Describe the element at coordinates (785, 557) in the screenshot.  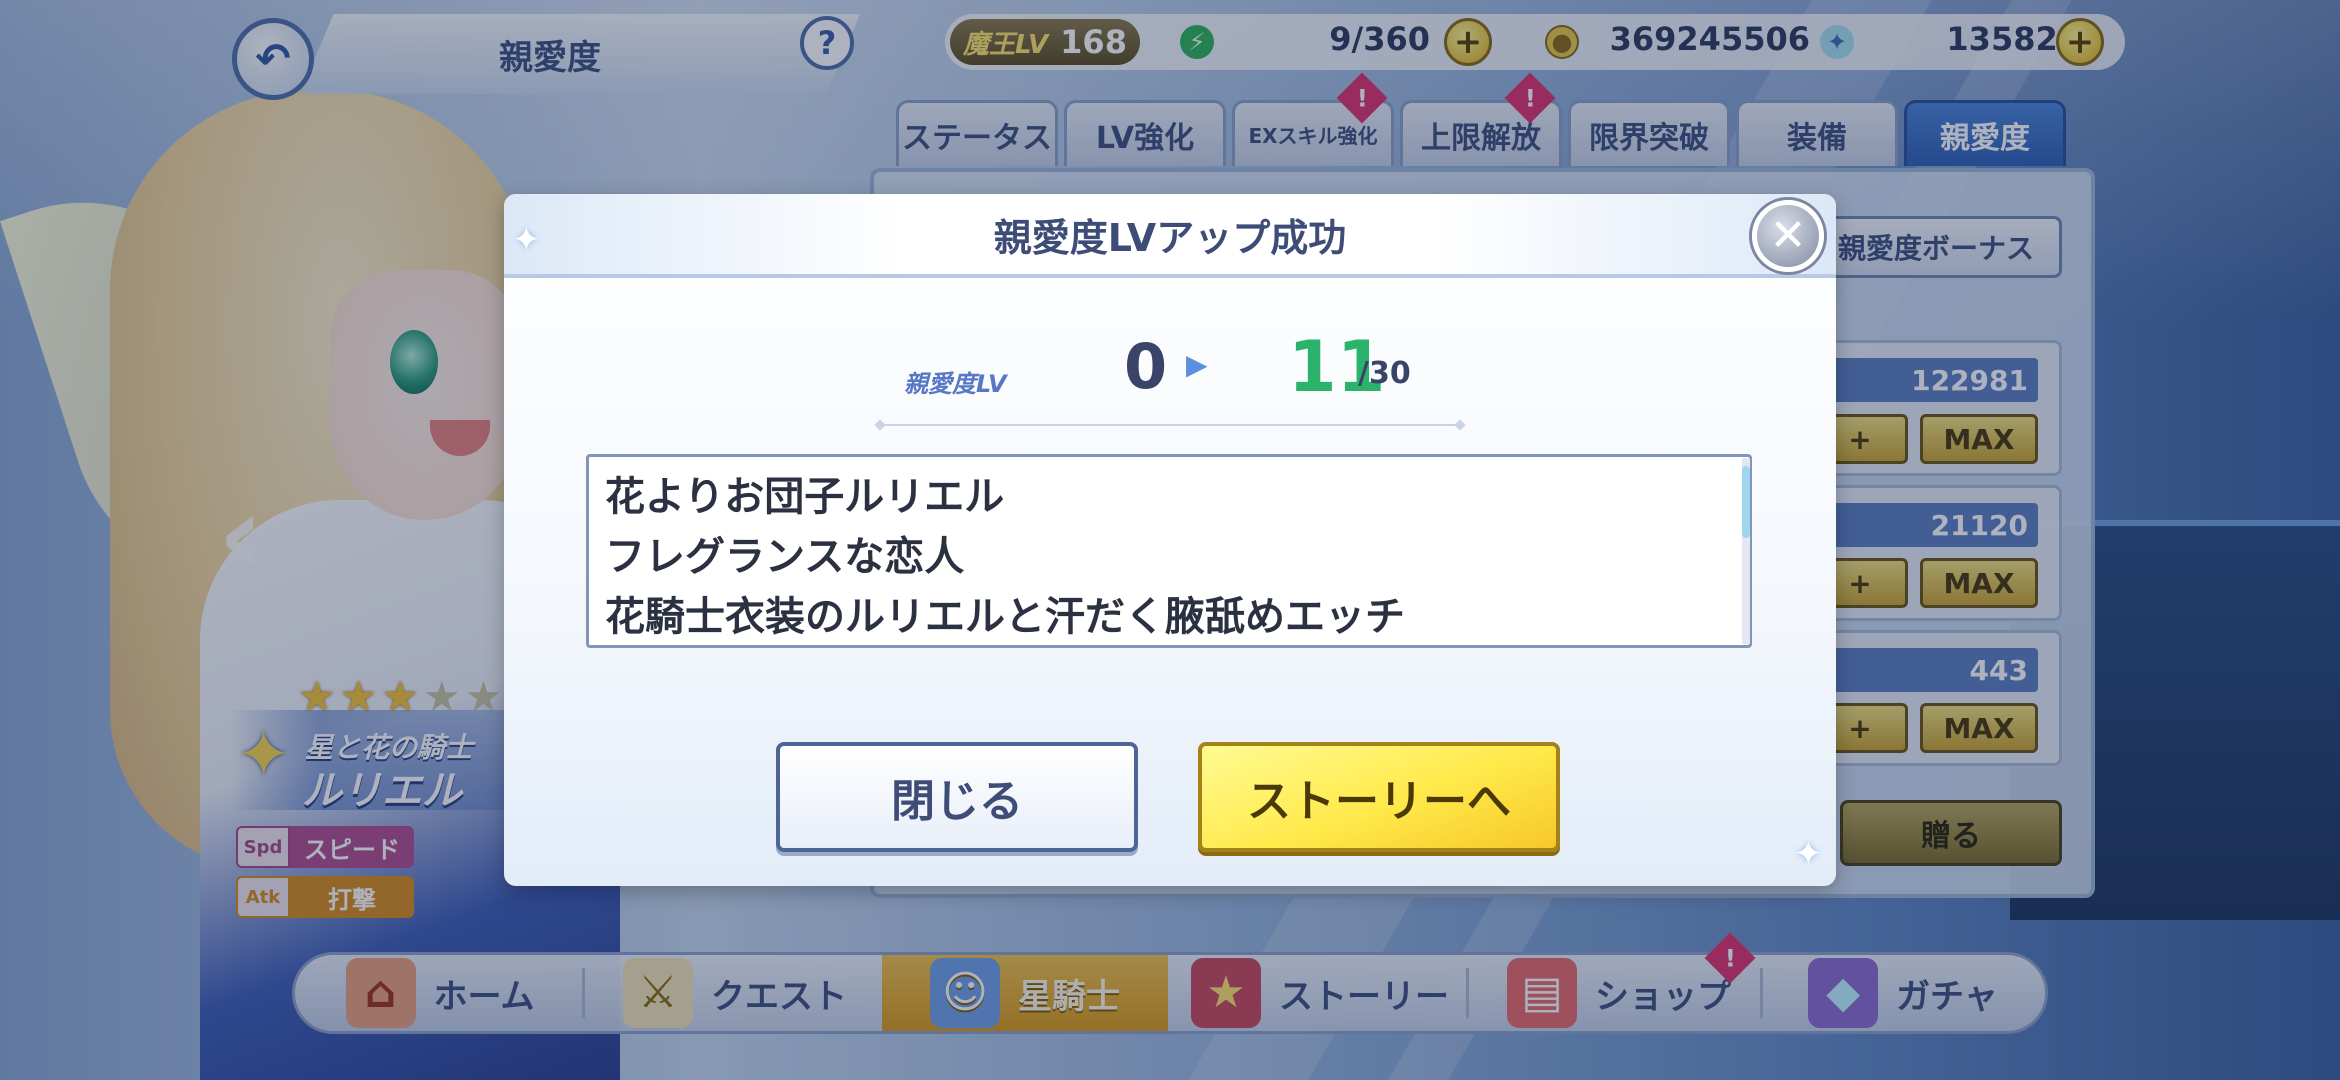
I see `story-item: フレグランスな恋人` at that location.